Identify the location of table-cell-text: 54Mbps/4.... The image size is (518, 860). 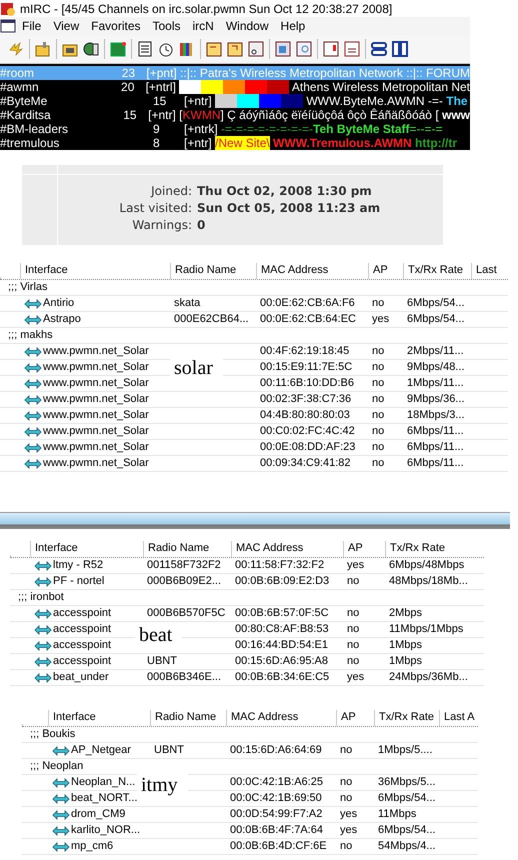
(406, 846).